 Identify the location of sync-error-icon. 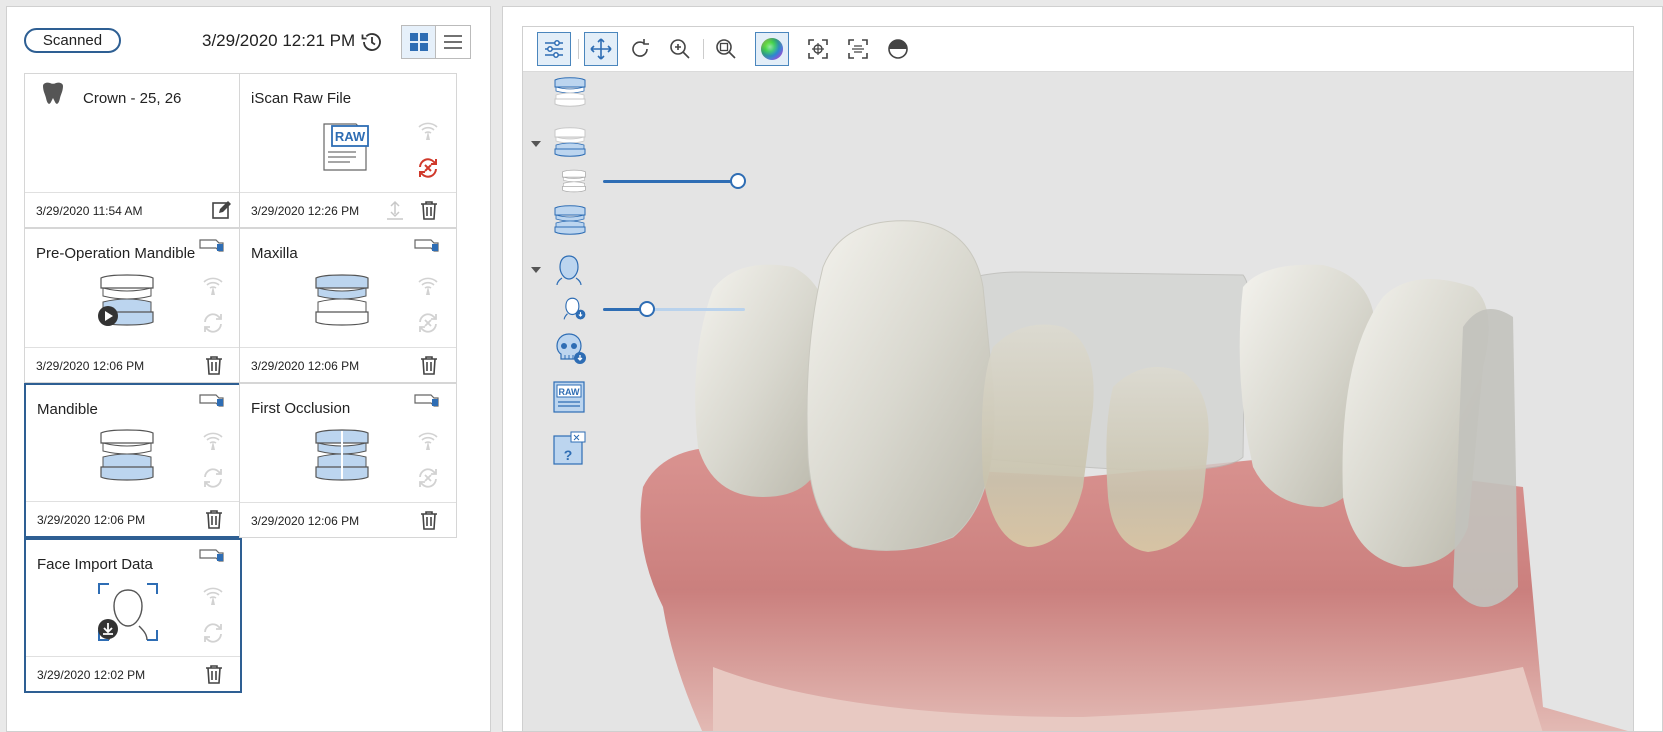
(428, 168).